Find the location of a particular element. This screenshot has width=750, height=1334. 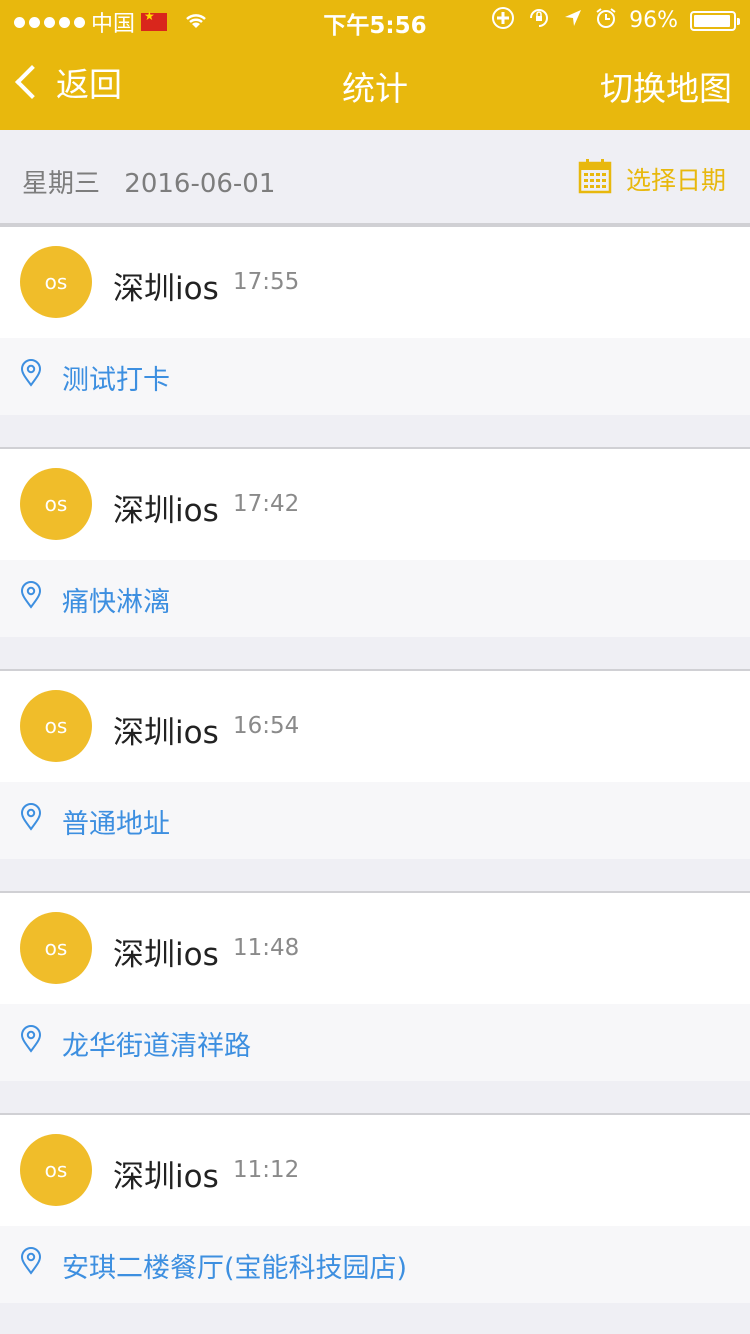

record-address: 龙华街道清祥路 is located at coordinates (156, 1046).